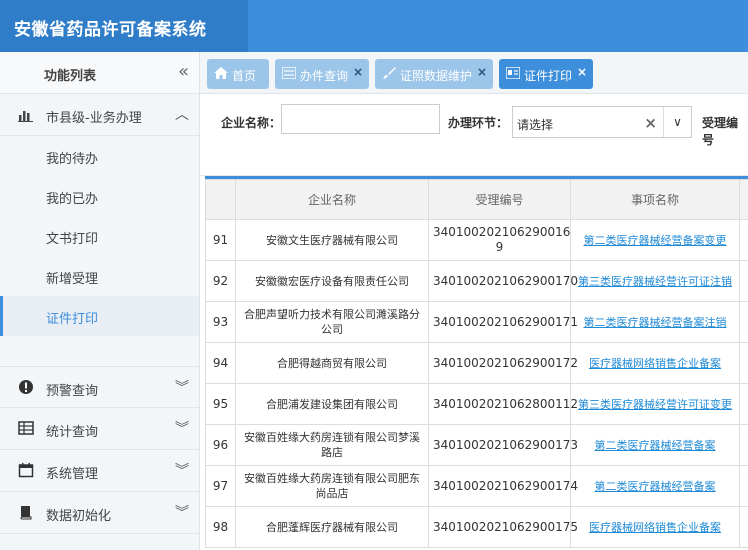 The image size is (748, 550). What do you see at coordinates (99, 513) in the screenshot?
I see `sidebar-group-data-init: 数据初始化 ︾` at bounding box center [99, 513].